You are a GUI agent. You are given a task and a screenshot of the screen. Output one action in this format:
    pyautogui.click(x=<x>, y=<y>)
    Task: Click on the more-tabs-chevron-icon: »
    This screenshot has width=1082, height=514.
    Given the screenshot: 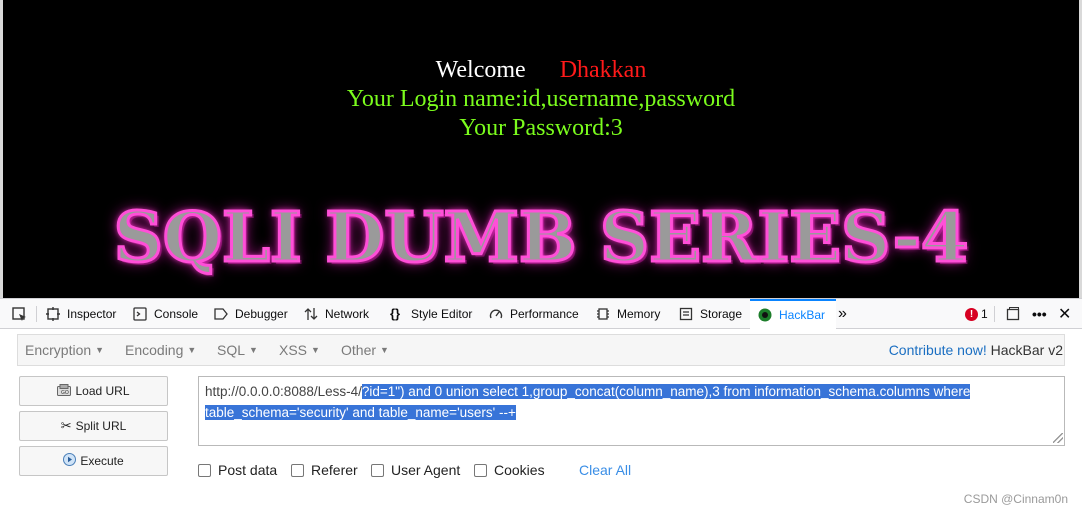 What is the action you would take?
    pyautogui.click(x=842, y=314)
    